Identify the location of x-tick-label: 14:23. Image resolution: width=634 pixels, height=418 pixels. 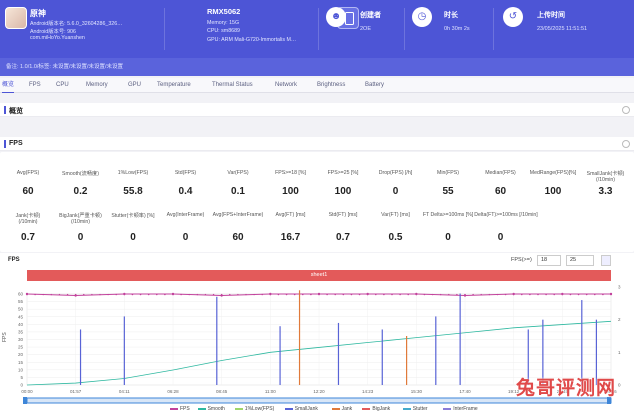
(368, 391).